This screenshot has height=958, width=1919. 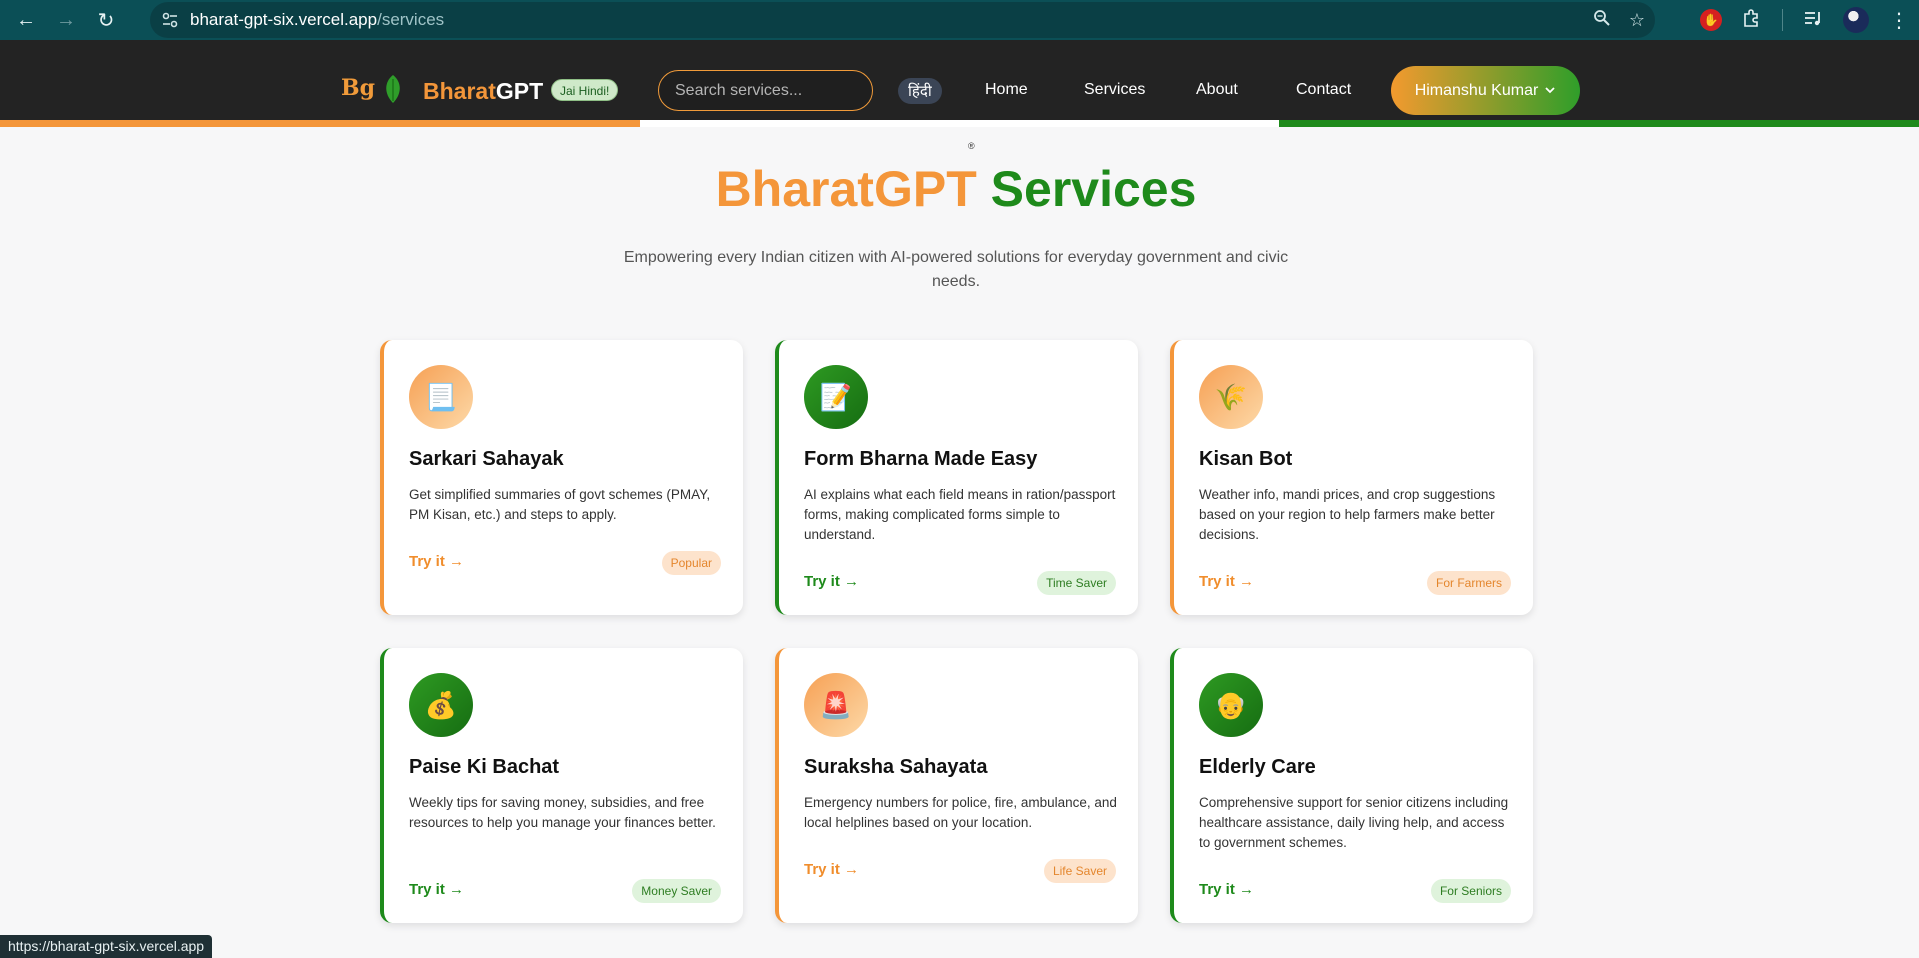 What do you see at coordinates (284, 19) in the screenshot?
I see `url-host: bharat-gpt-six.vercel.app` at bounding box center [284, 19].